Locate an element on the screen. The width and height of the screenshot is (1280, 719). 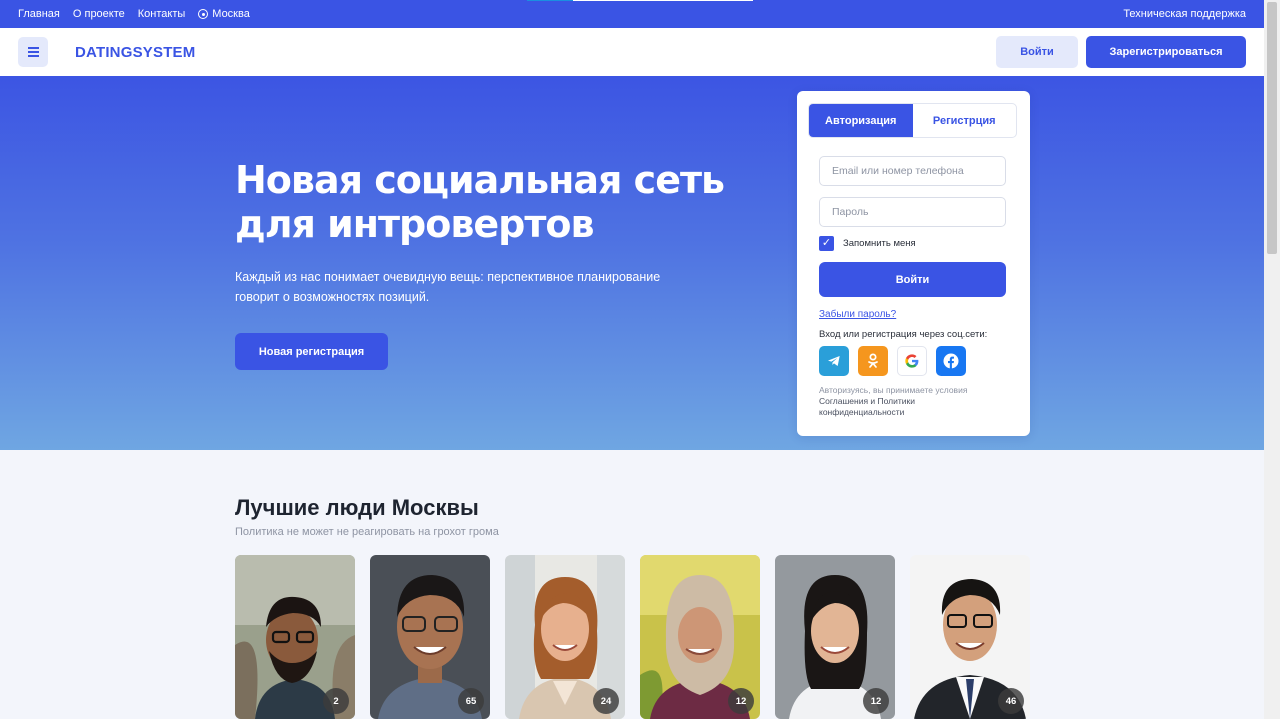
privacy-link: конфиденциальности is located at coordinates (861, 412).